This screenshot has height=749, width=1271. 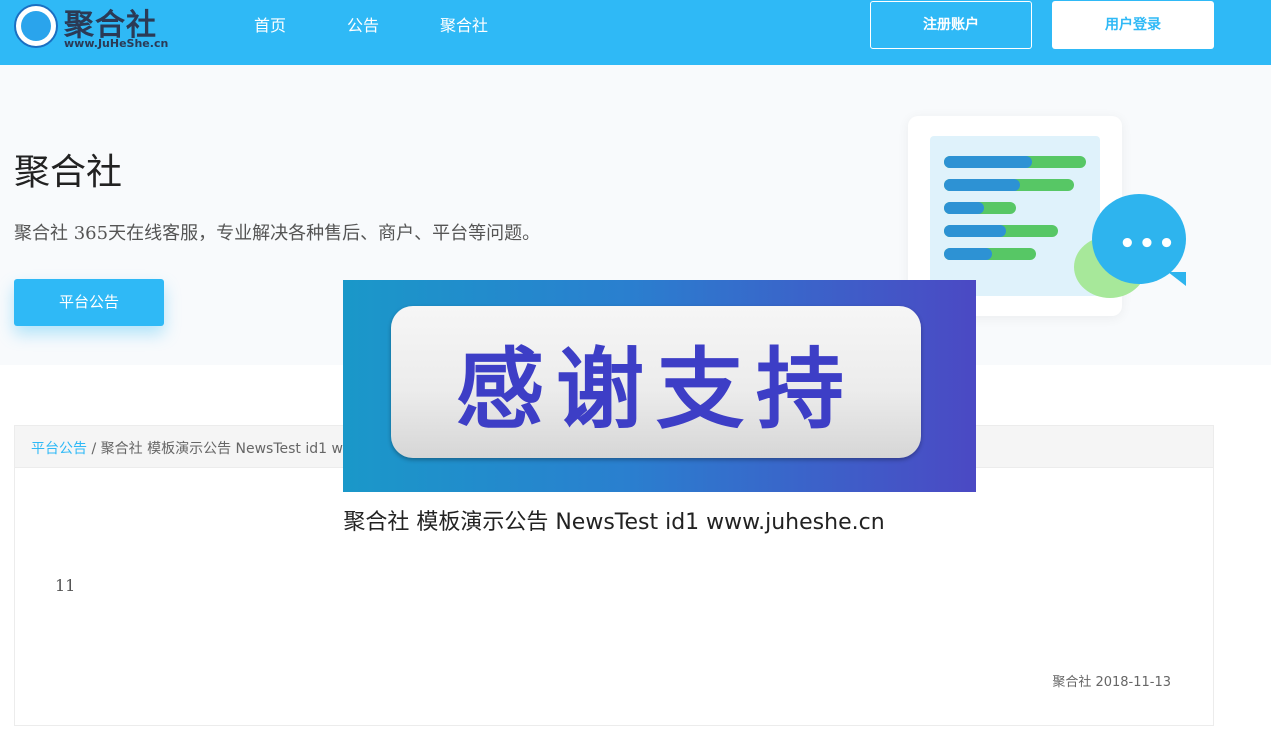 What do you see at coordinates (116, 43) in the screenshot?
I see `logo-subtitle: www.JuHeShe.cn` at bounding box center [116, 43].